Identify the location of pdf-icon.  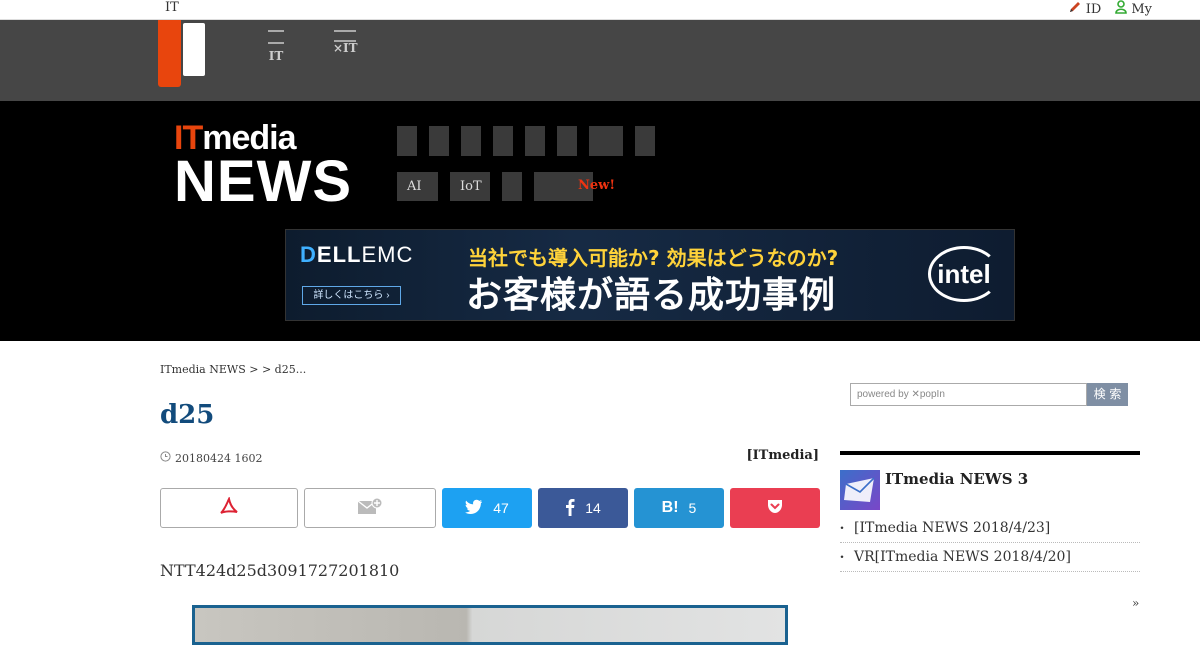
(229, 507).